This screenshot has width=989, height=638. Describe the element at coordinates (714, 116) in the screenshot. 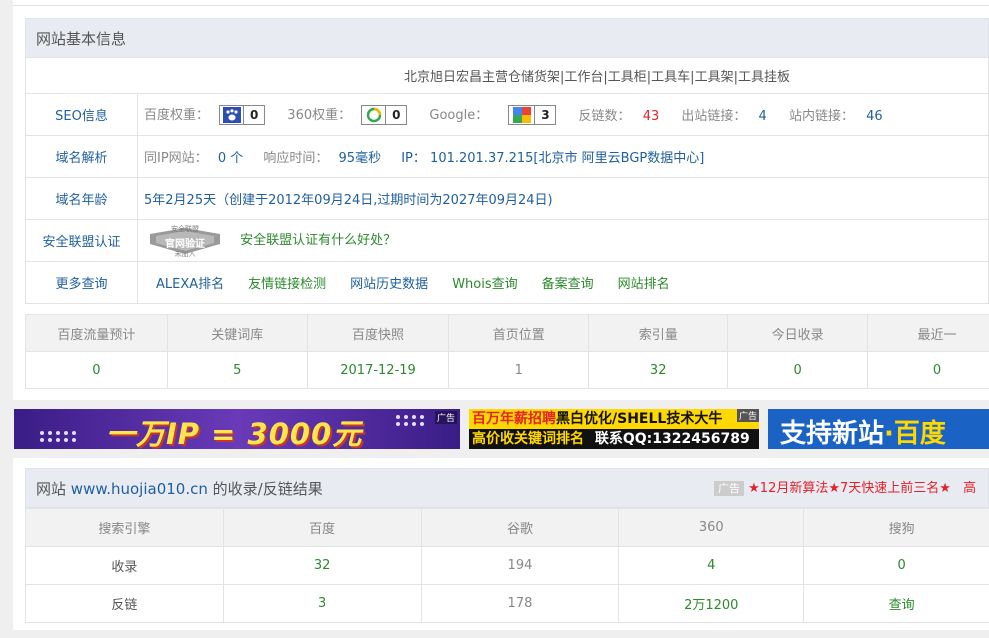

I see `outlinks-label: 出站链接：` at that location.